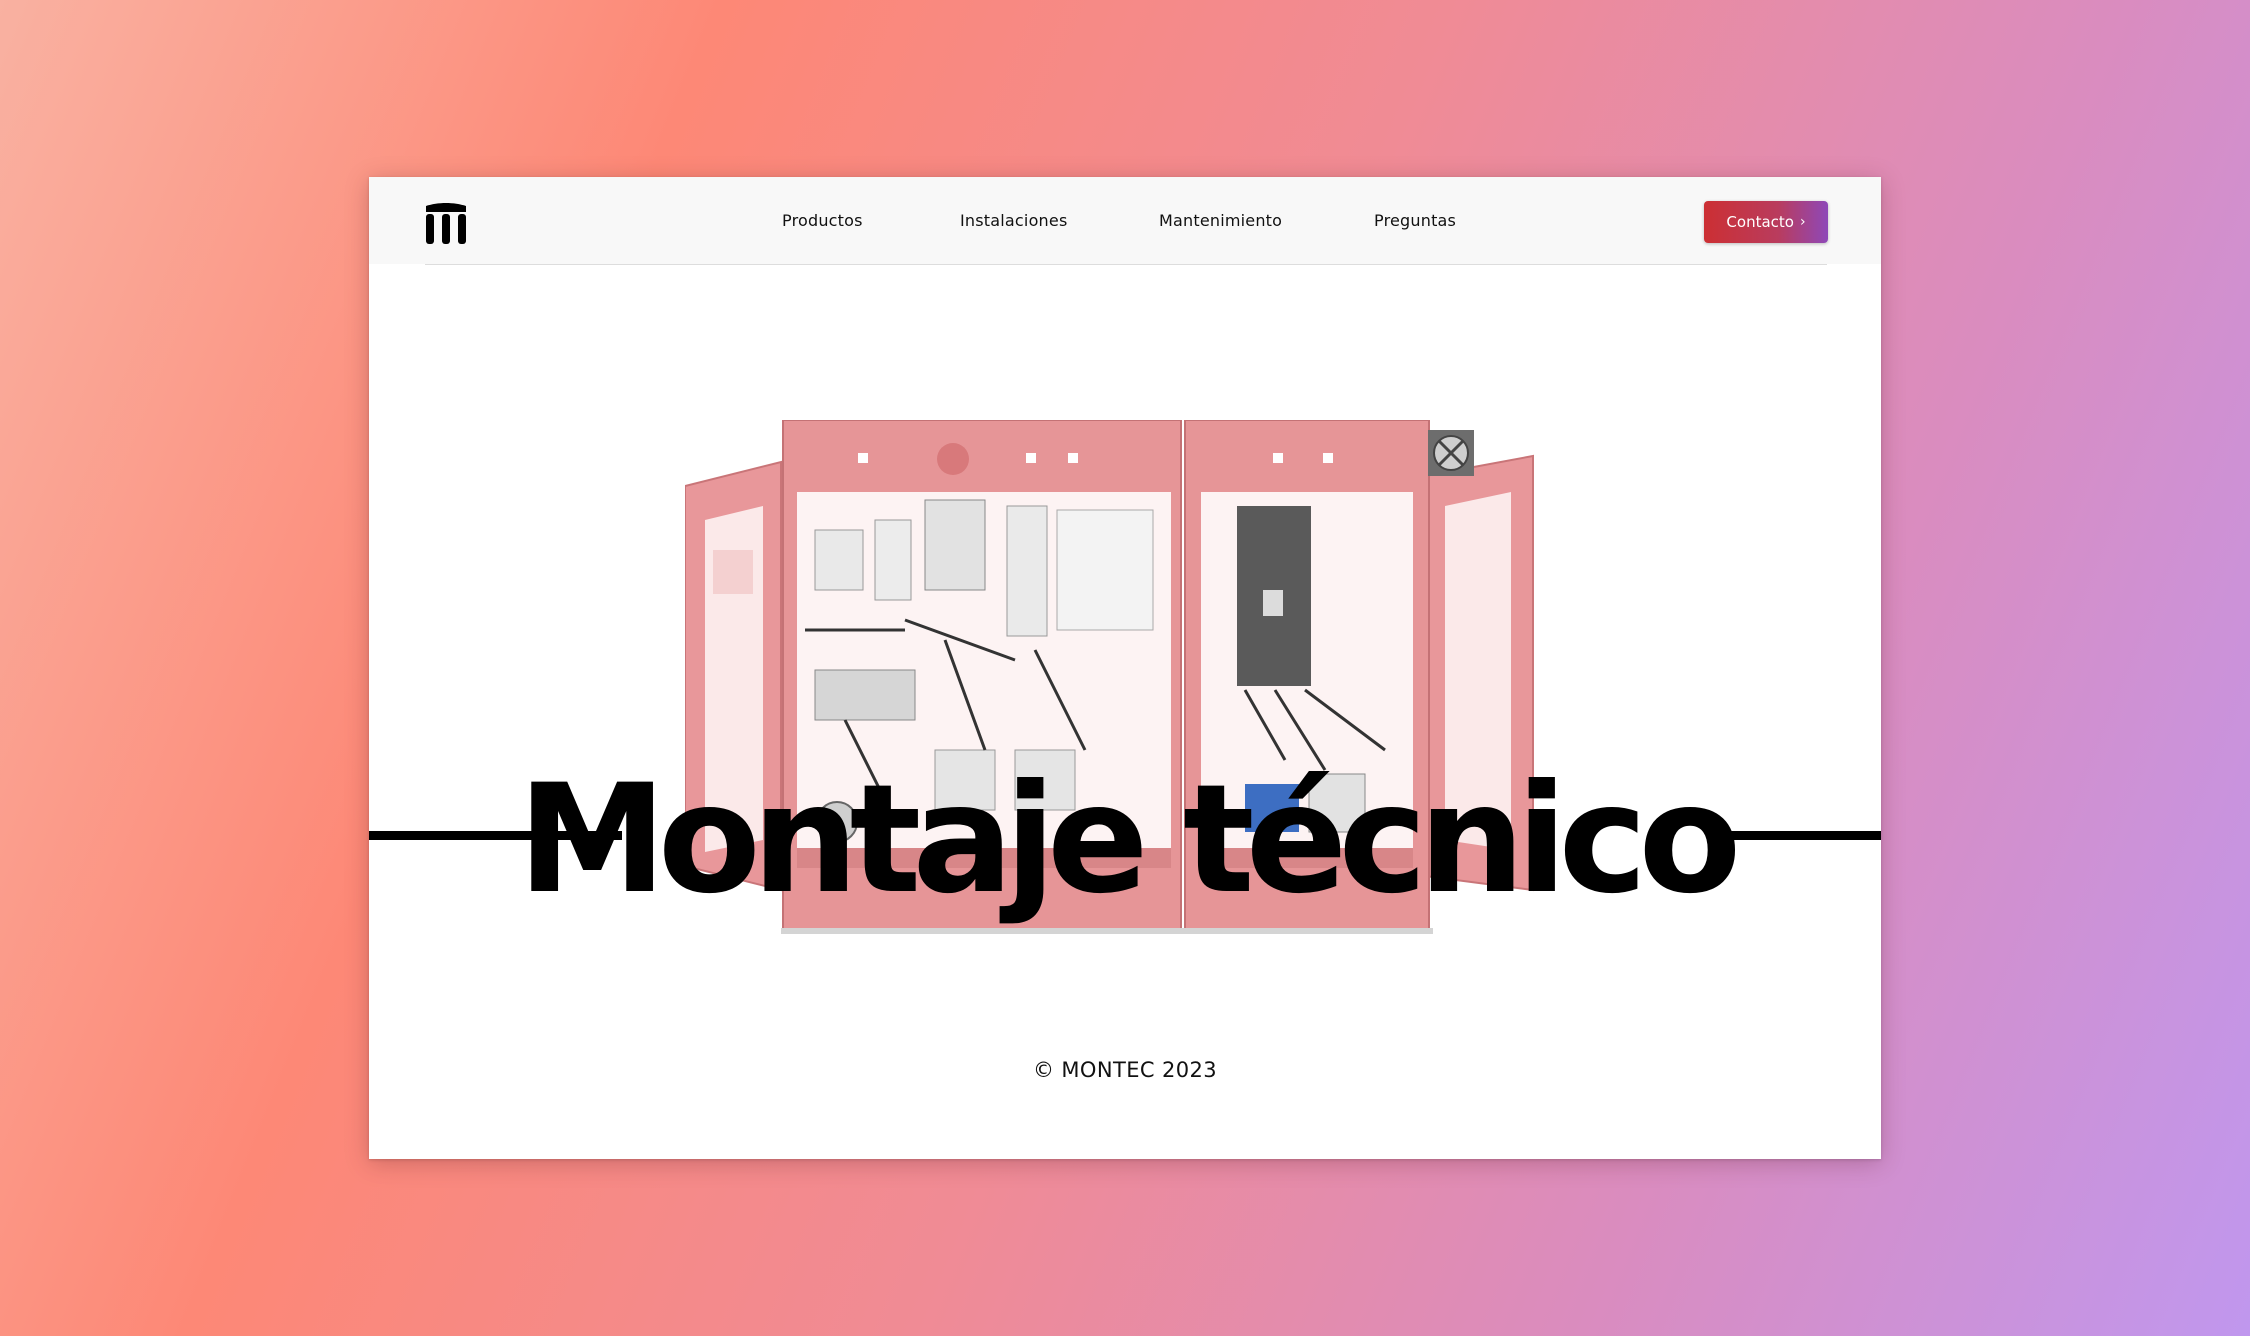  What do you see at coordinates (1802, 222) in the screenshot?
I see `chevron-right-icon: ›` at bounding box center [1802, 222].